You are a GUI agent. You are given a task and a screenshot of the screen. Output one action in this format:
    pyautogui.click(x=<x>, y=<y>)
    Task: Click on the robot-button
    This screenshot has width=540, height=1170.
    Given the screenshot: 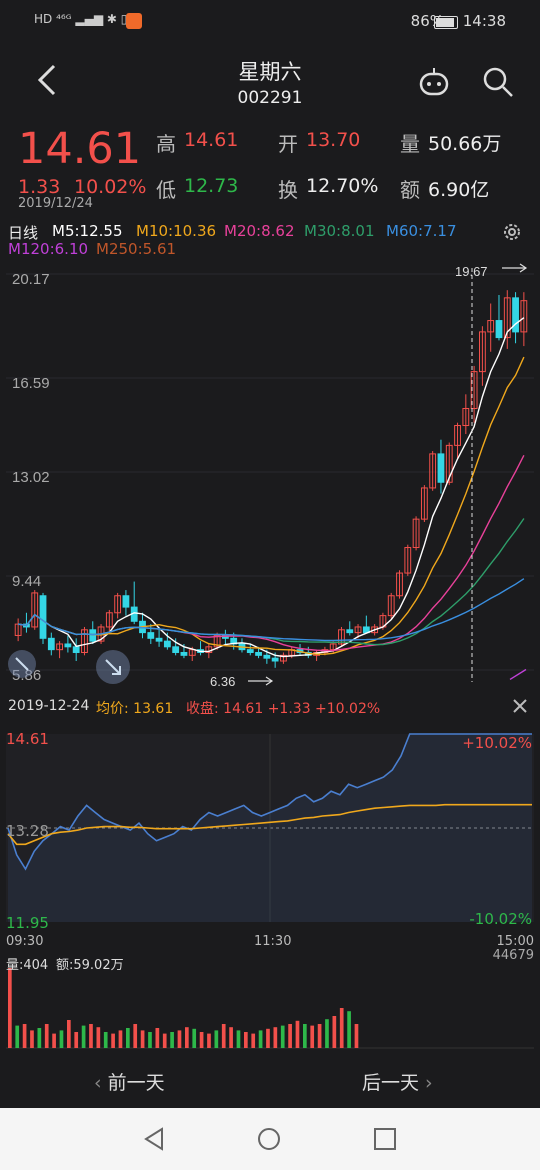 What is the action you would take?
    pyautogui.click(x=434, y=82)
    